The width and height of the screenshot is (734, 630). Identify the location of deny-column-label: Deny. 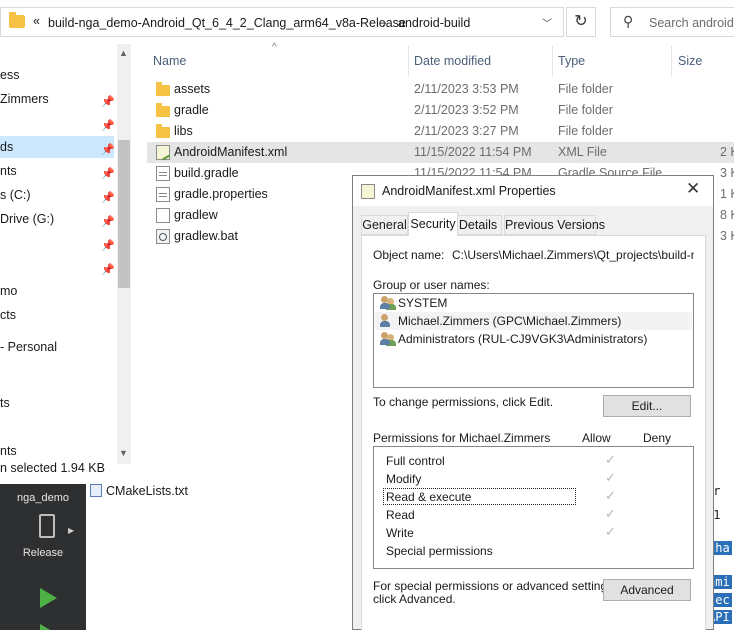
(657, 438).